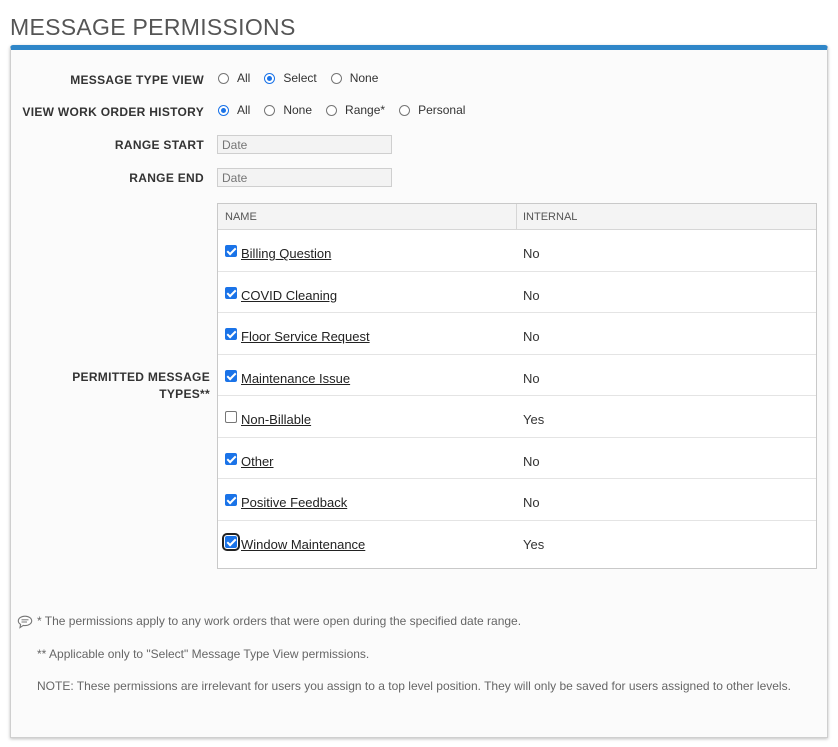 The width and height of the screenshot is (838, 747). What do you see at coordinates (305, 336) in the screenshot?
I see `message-type-link: Floor Service Request` at bounding box center [305, 336].